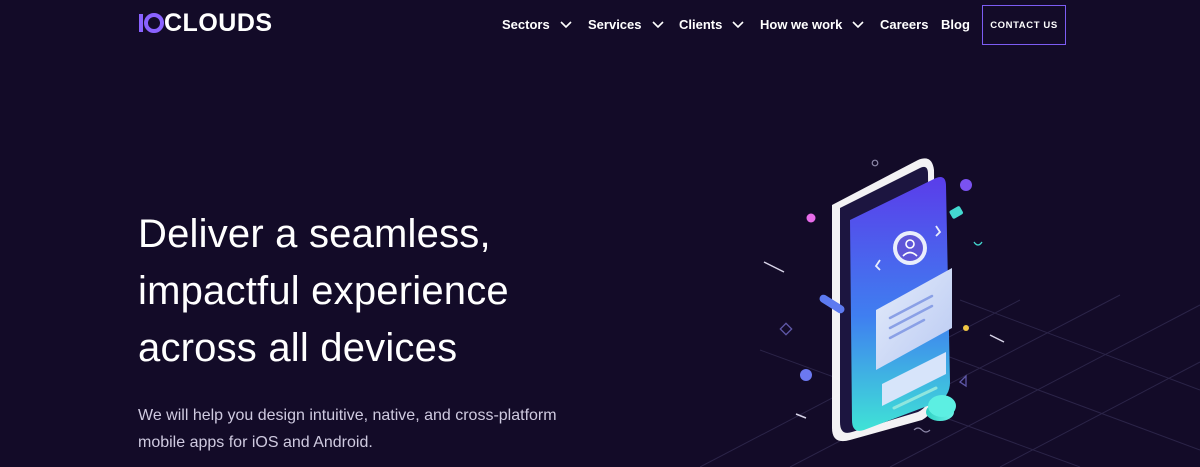  What do you see at coordinates (255, 442) in the screenshot?
I see `hero-subtitle-line: mobile apps for iOS and Android.` at bounding box center [255, 442].